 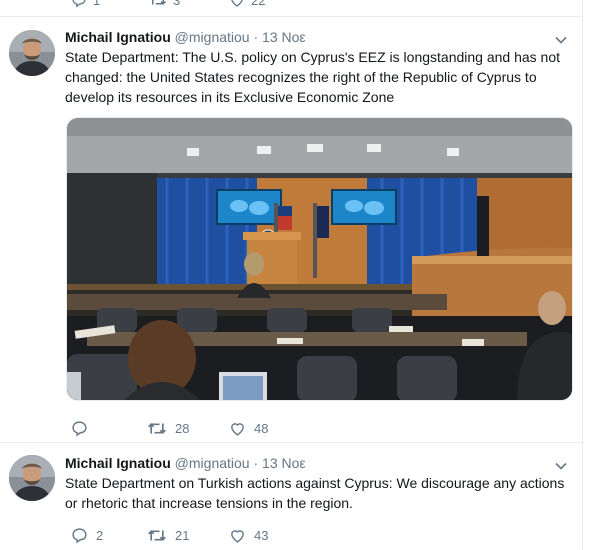 What do you see at coordinates (100, 535) in the screenshot?
I see `reply-count: 2` at bounding box center [100, 535].